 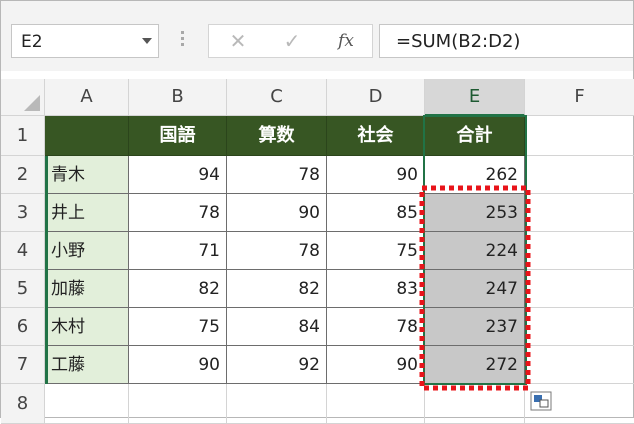 I want to click on cancel-icon: ✕, so click(x=238, y=41).